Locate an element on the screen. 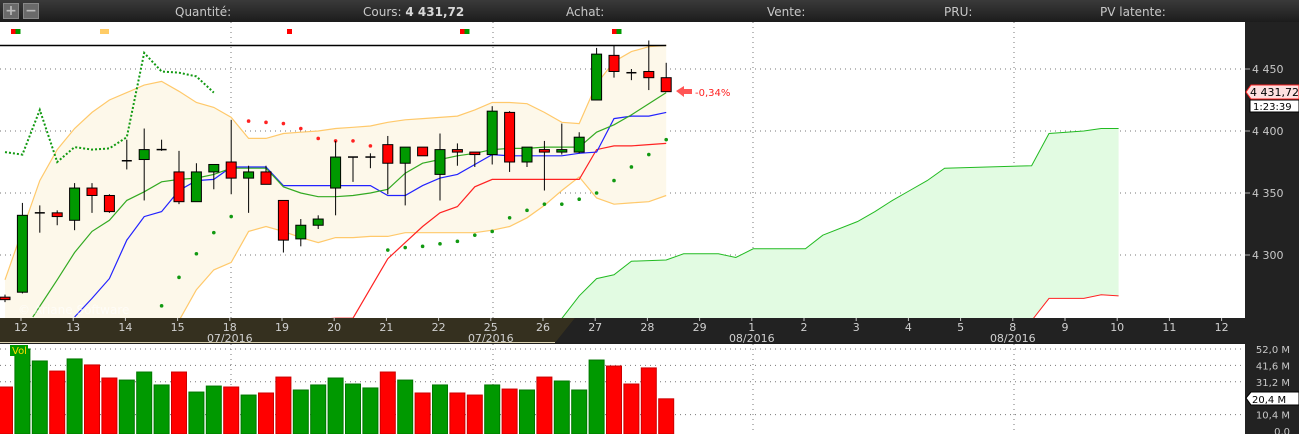 The height and width of the screenshot is (434, 1299). zoom-out-button: − is located at coordinates (31, 11).